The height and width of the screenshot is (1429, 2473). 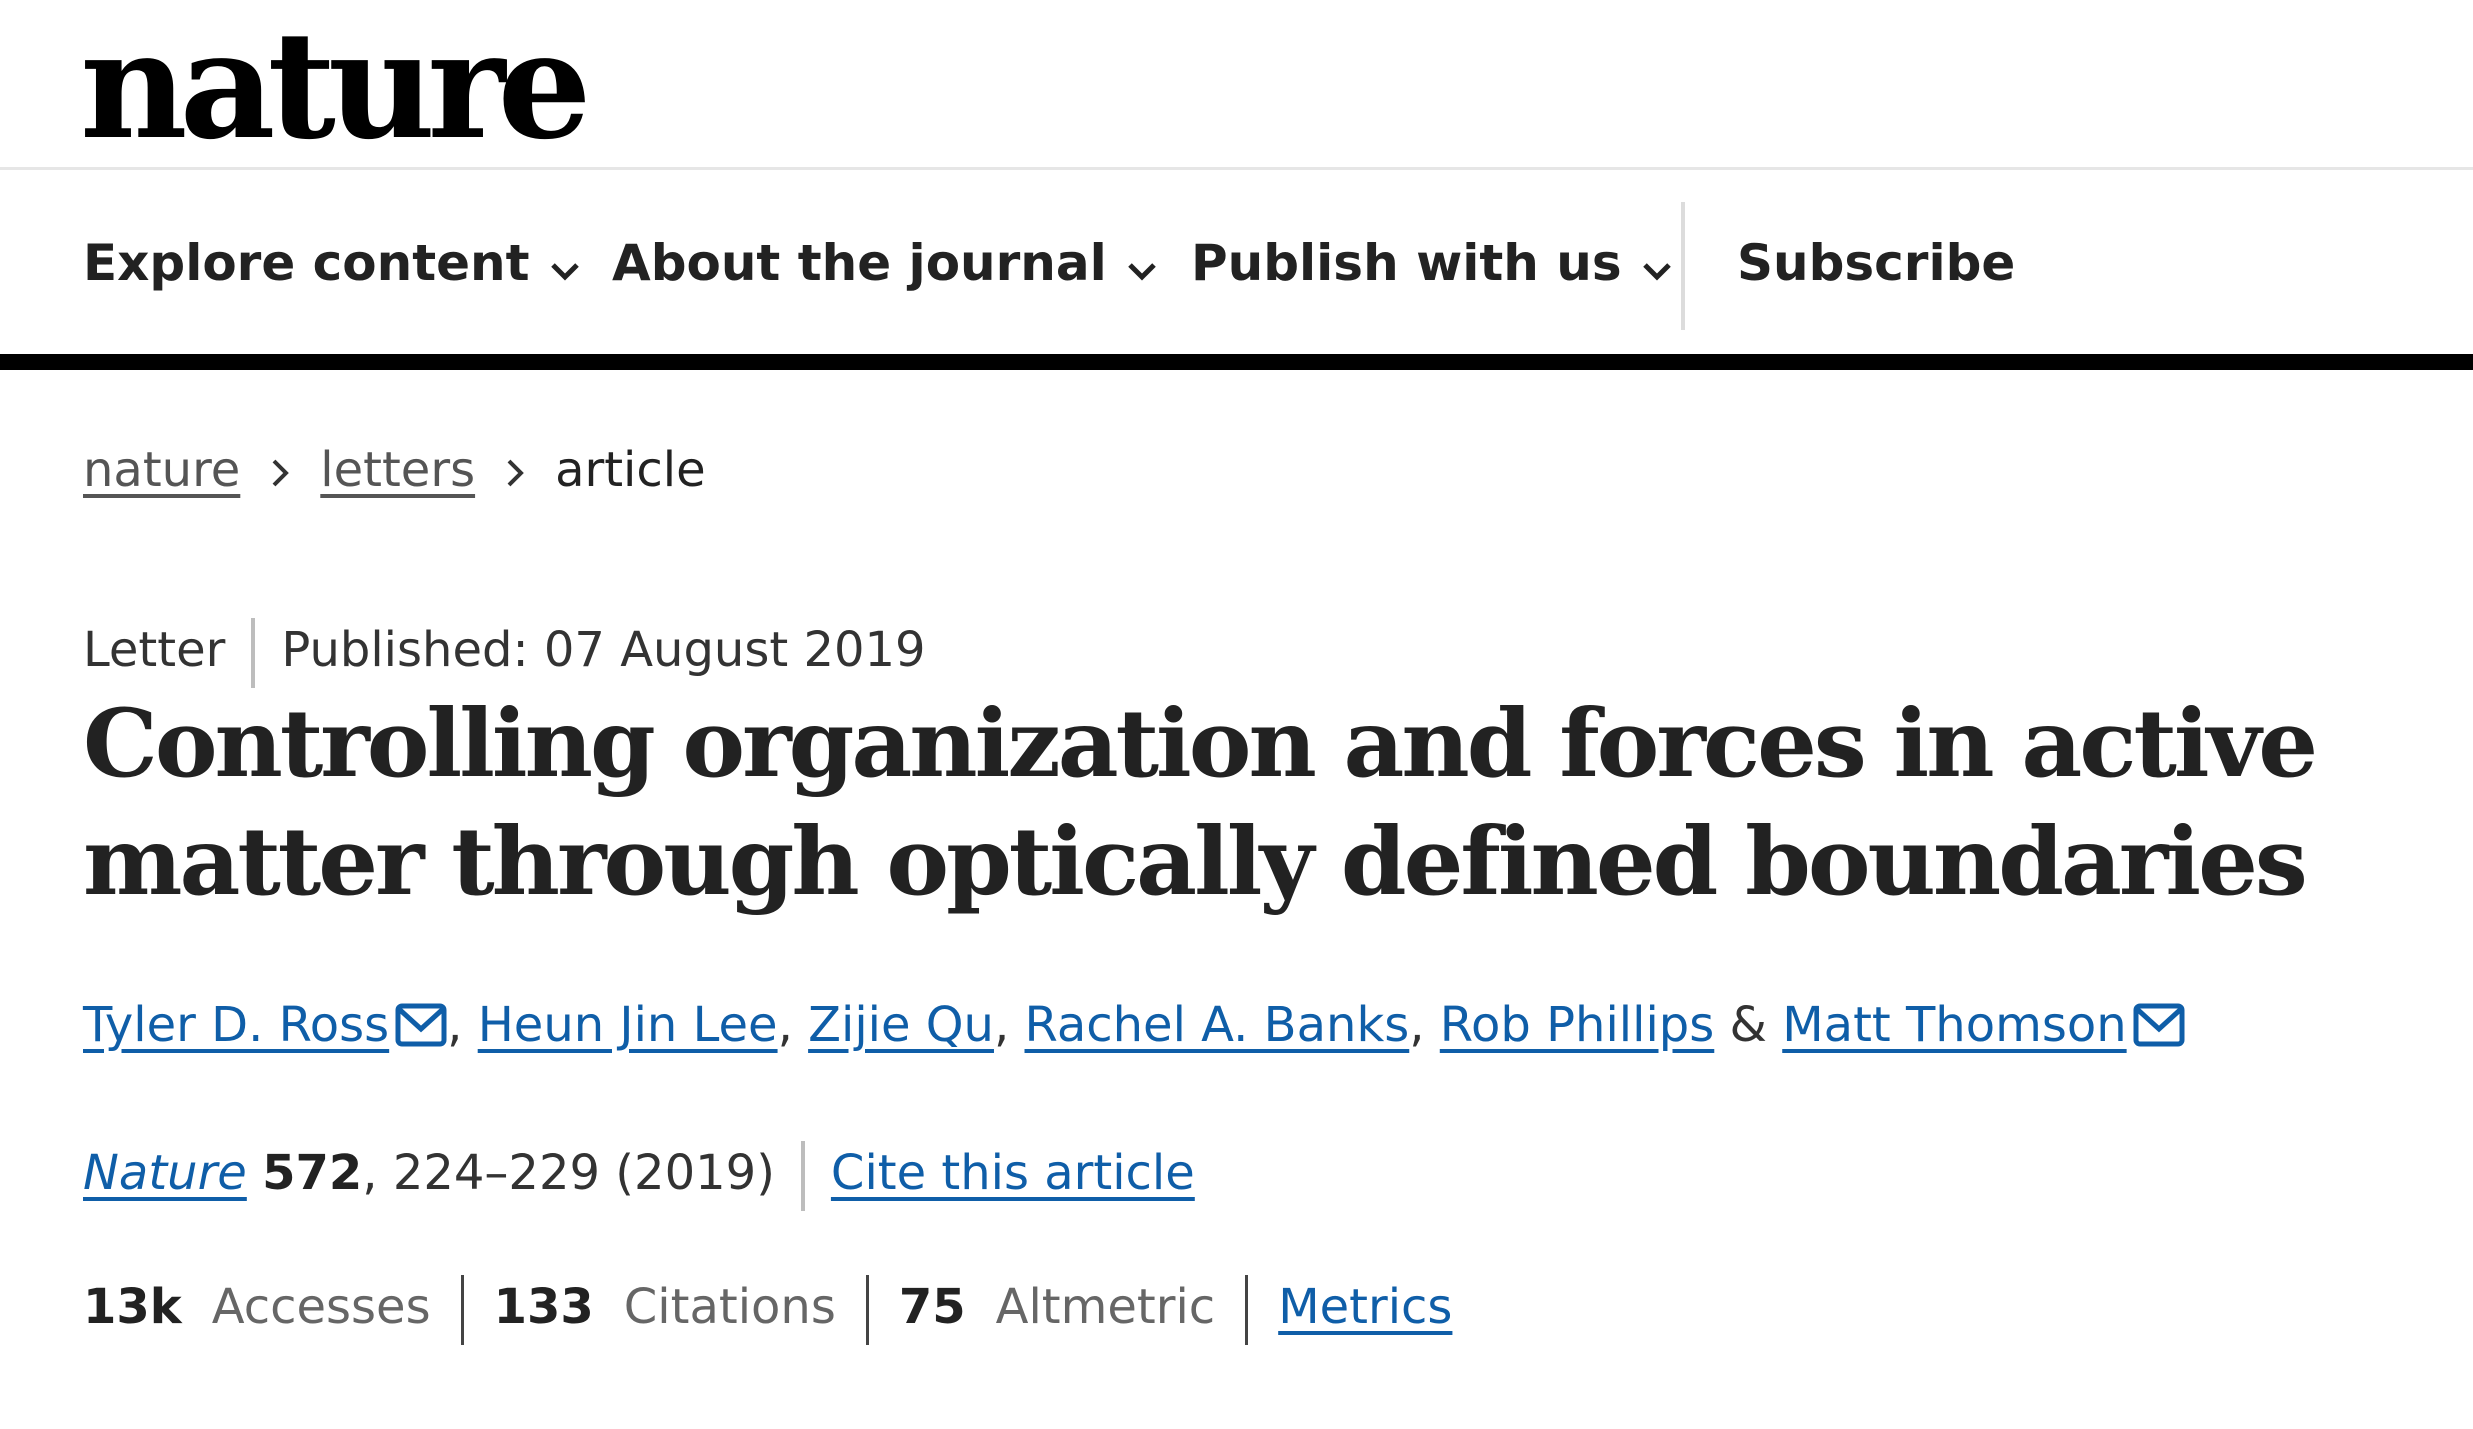 I want to click on pages-year: , 224–229 (2019), so click(x=568, y=1173).